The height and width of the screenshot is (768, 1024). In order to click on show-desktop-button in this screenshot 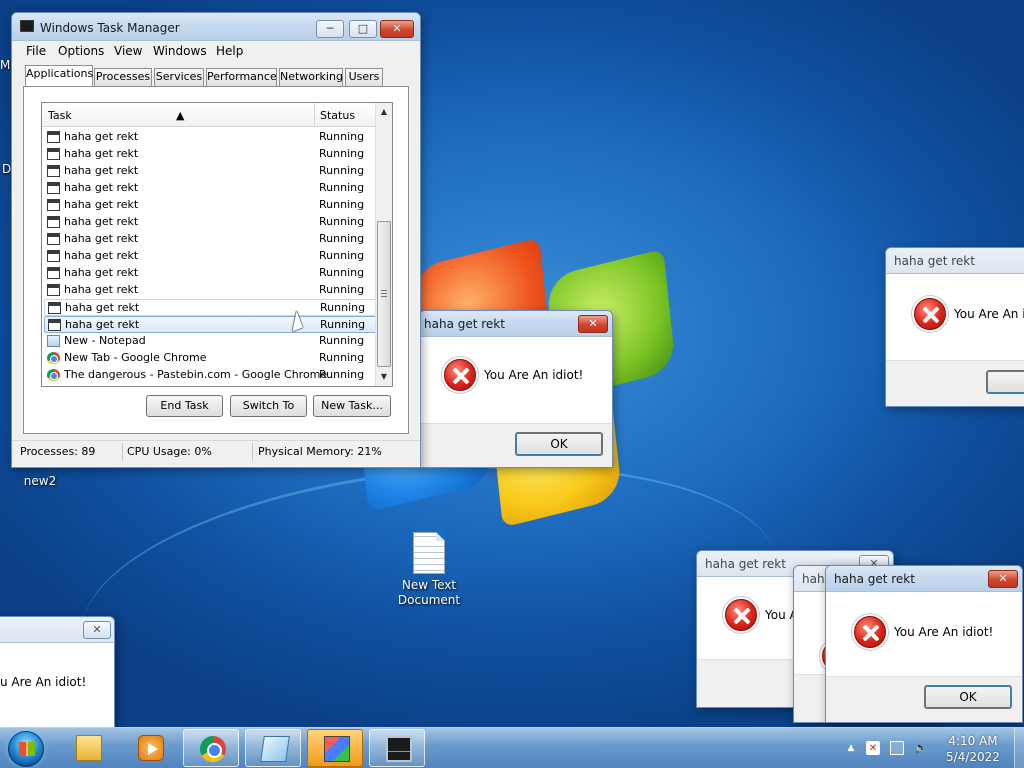, I will do `click(1019, 748)`.